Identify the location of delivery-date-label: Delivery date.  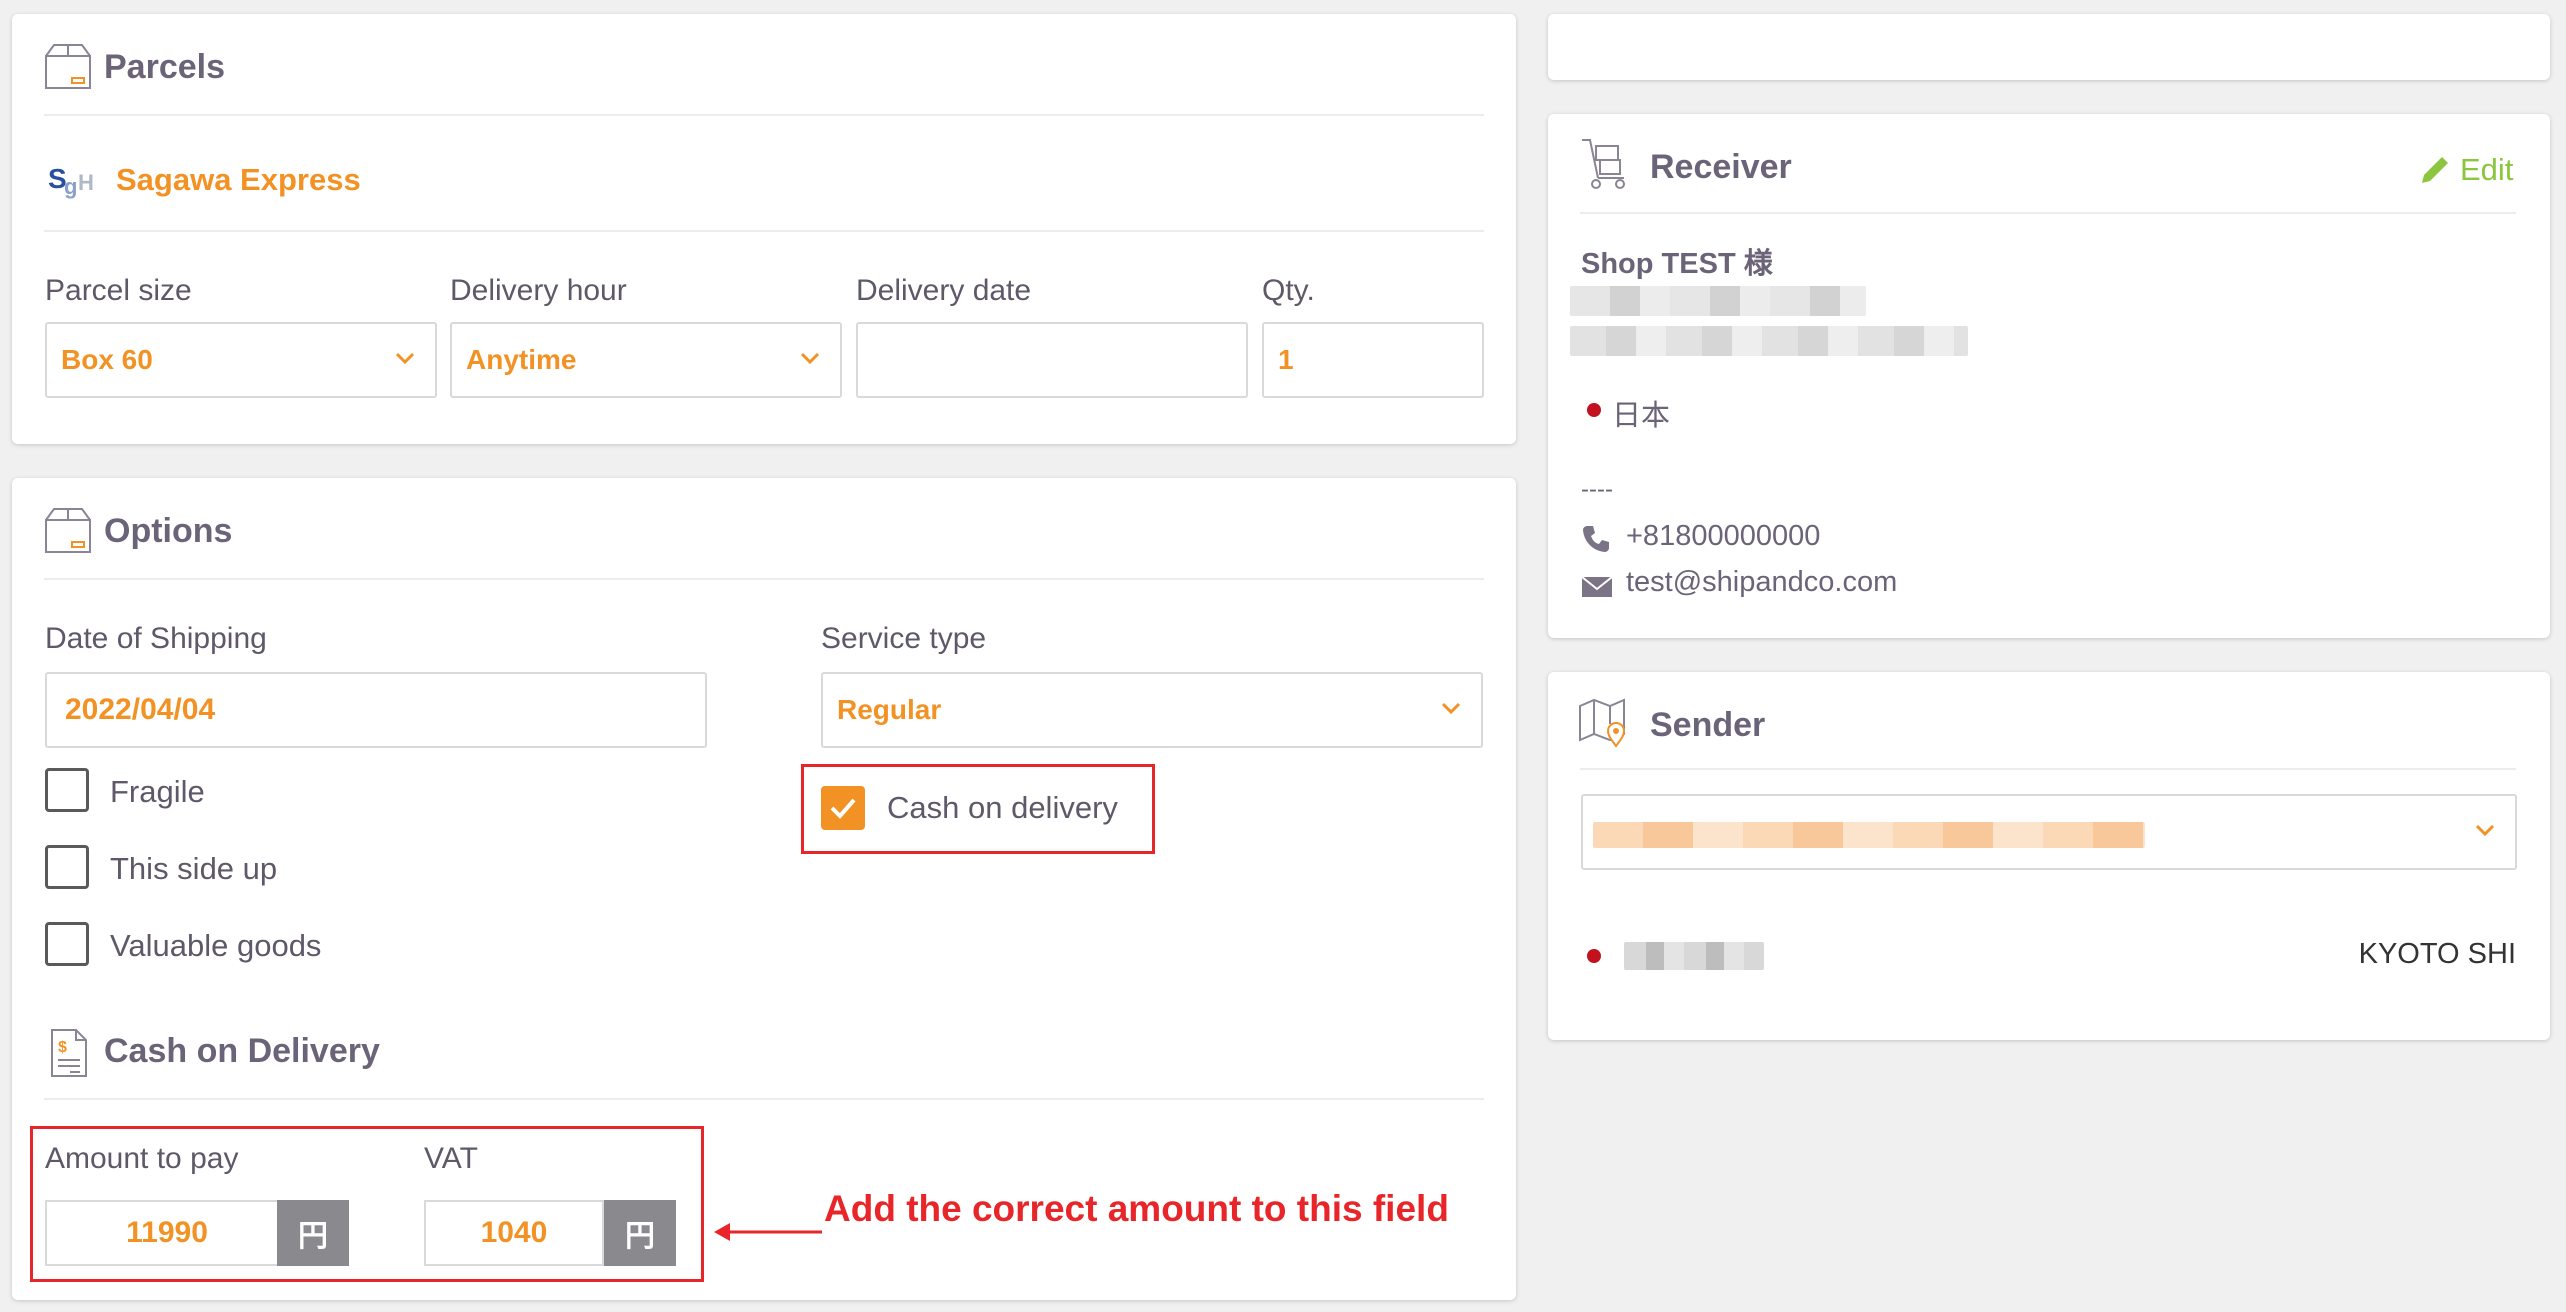
(944, 290).